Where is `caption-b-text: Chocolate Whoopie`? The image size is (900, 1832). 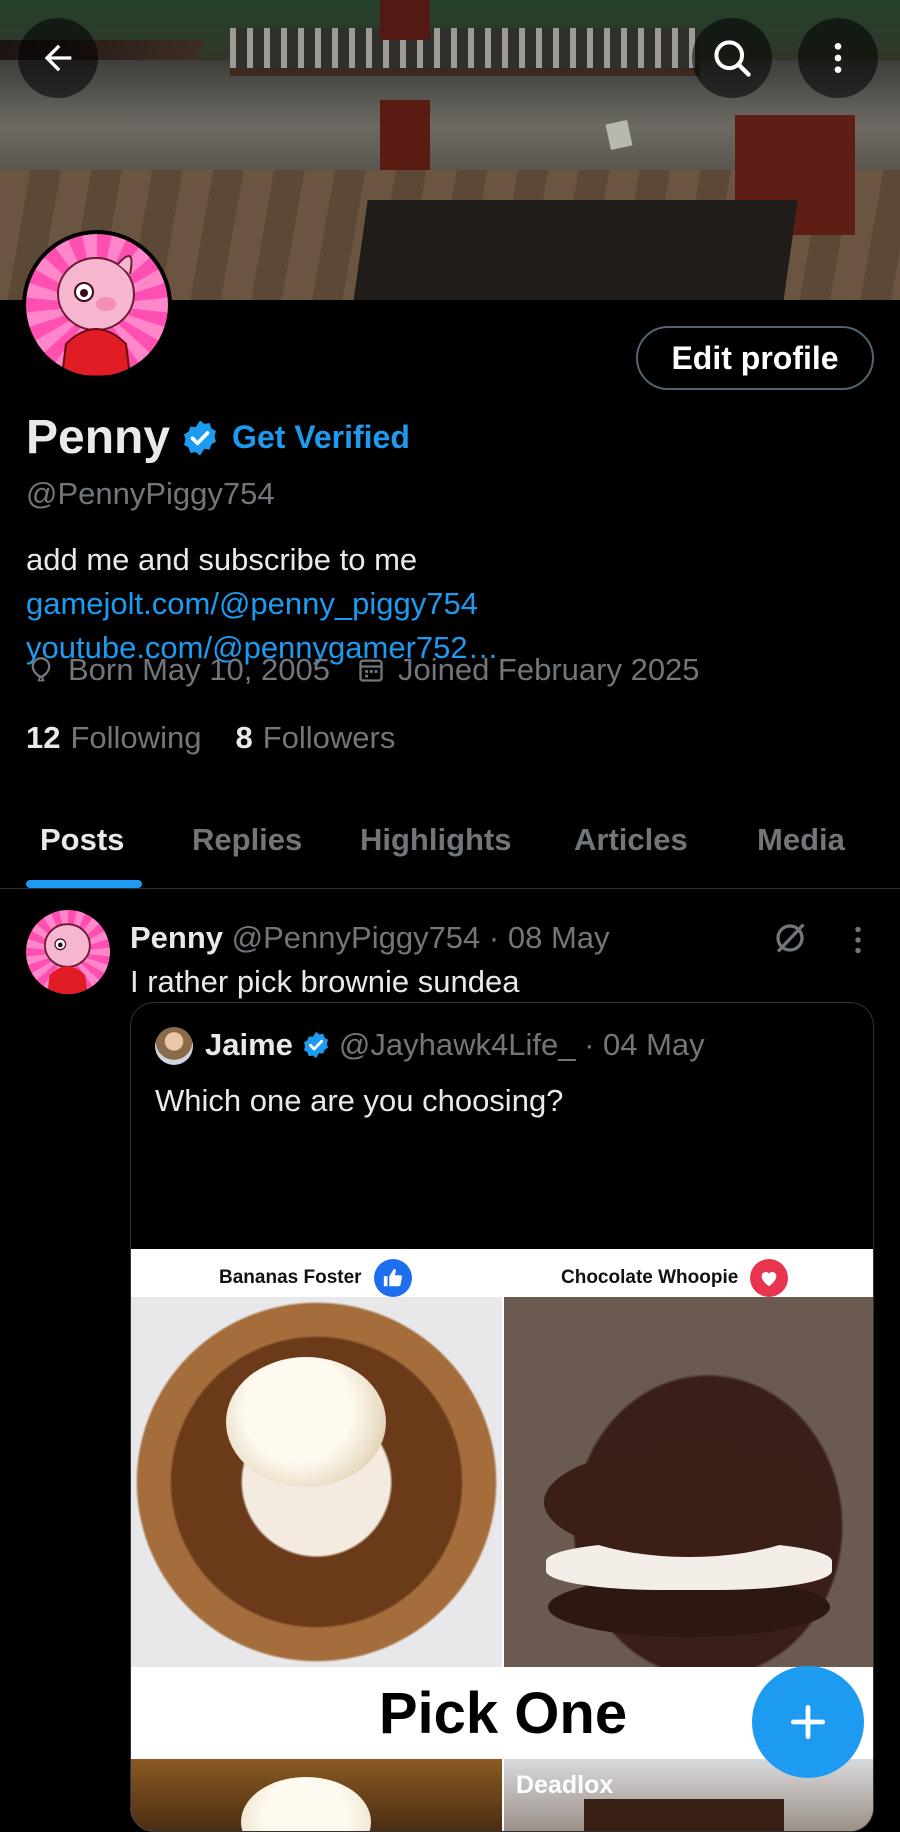 caption-b-text: Chocolate Whoopie is located at coordinates (650, 1277).